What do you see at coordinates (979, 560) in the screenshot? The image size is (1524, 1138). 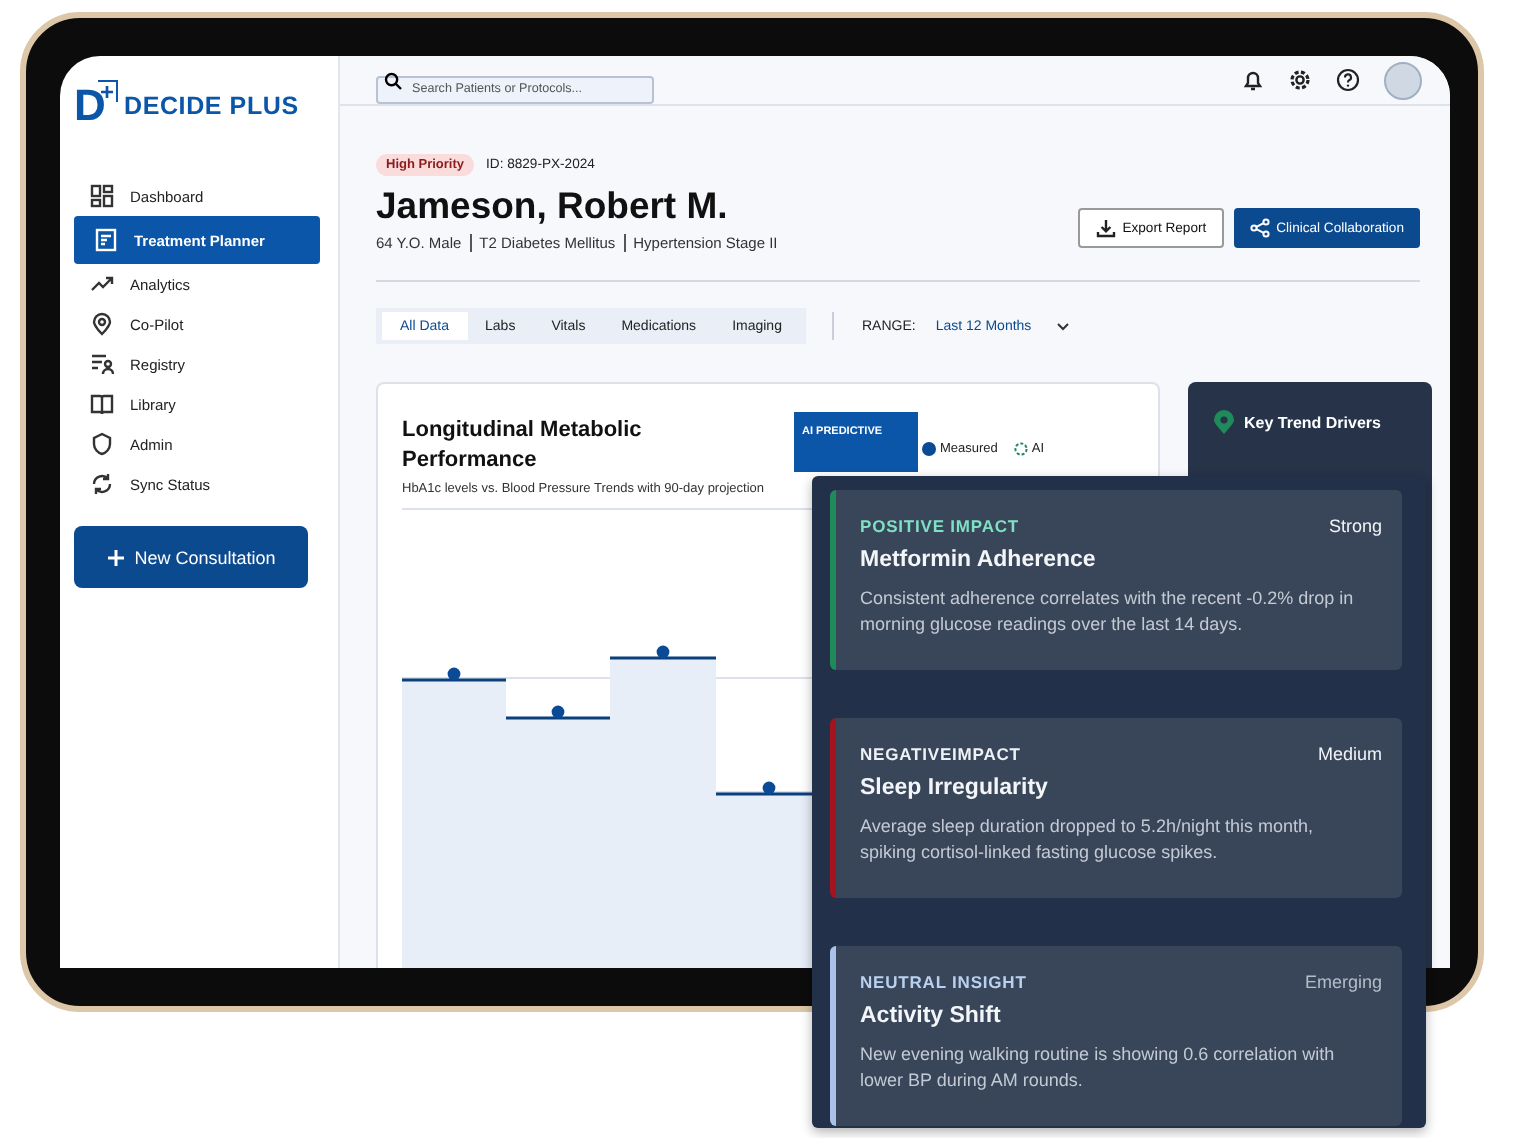 I see `driver-title: Metformin Adherence` at bounding box center [979, 560].